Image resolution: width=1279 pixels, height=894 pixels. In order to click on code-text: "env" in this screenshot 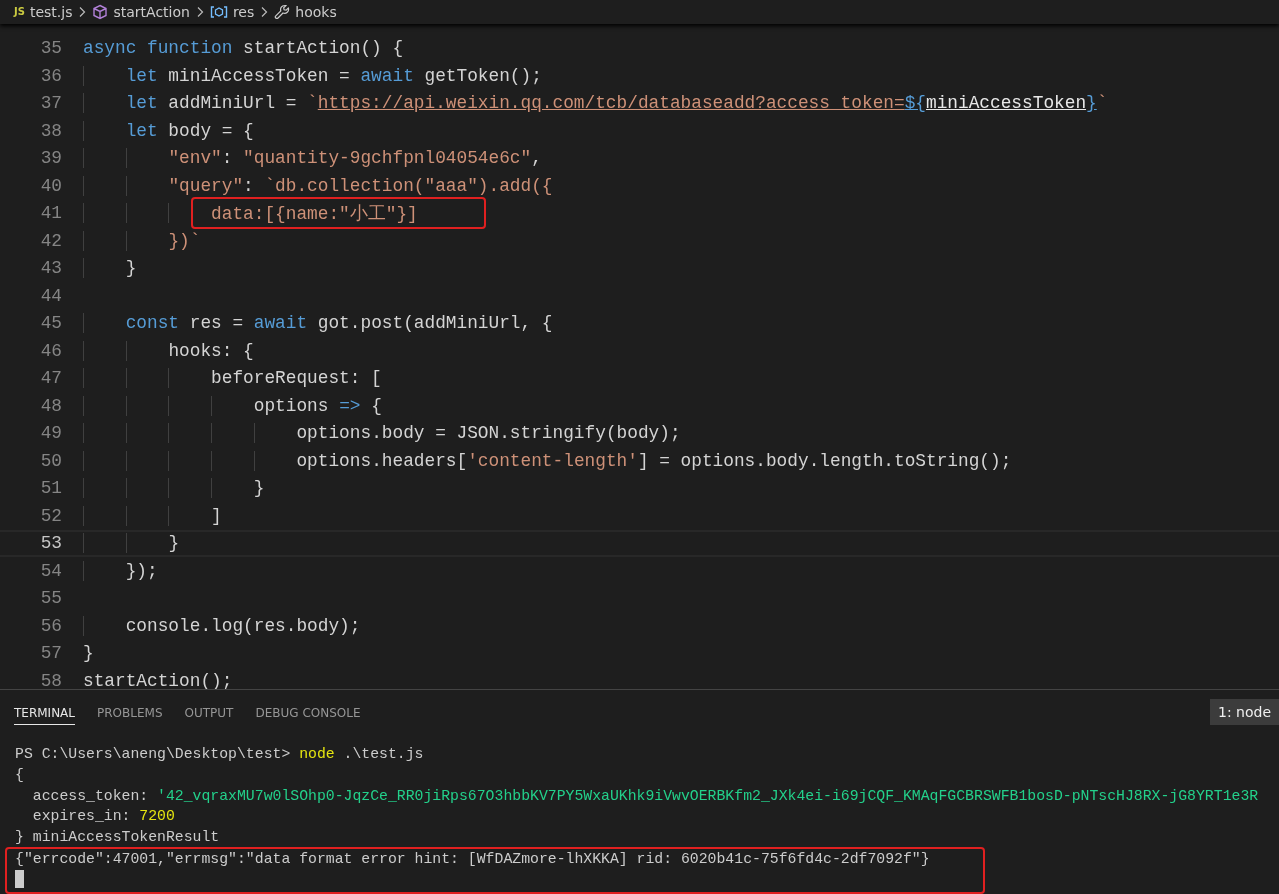, I will do `click(195, 158)`.